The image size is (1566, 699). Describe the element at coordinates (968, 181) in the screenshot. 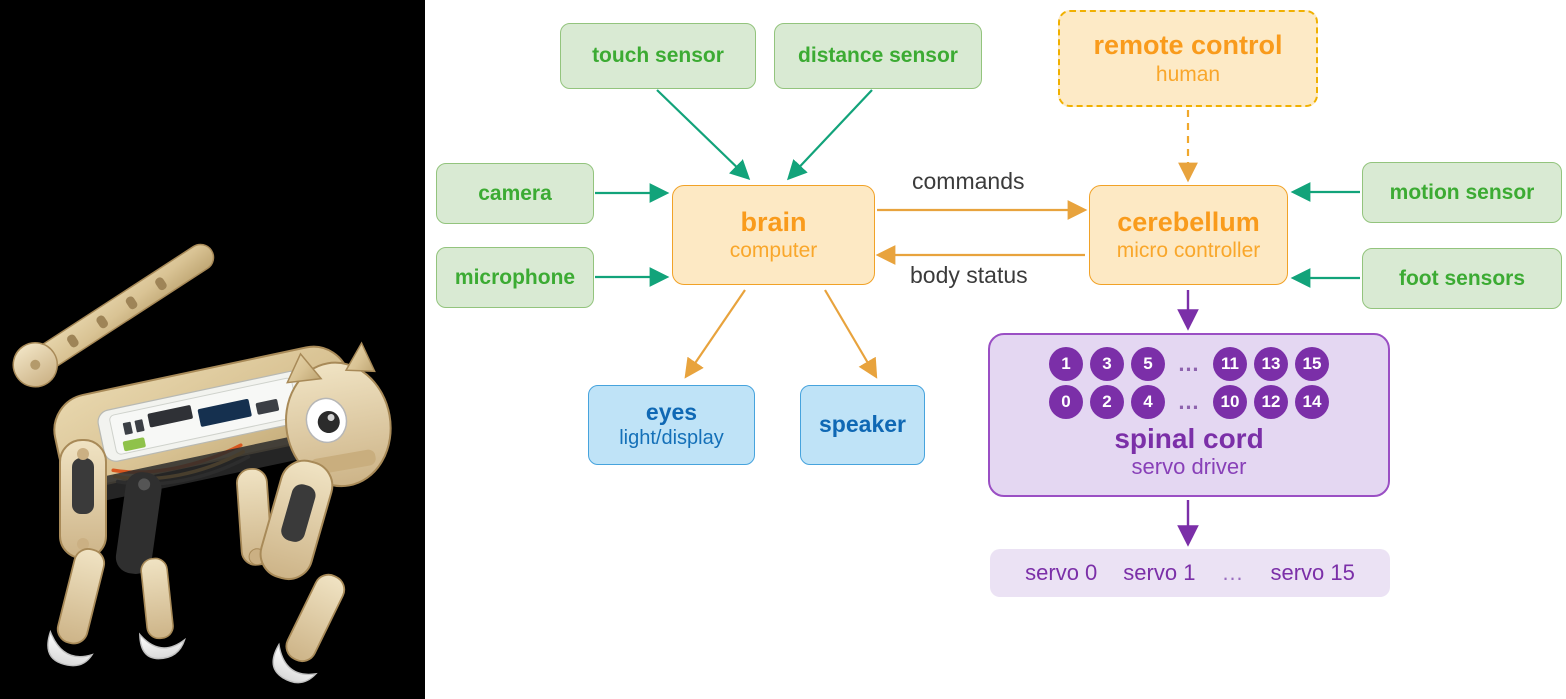

I see `edge-label-commands: commands` at that location.